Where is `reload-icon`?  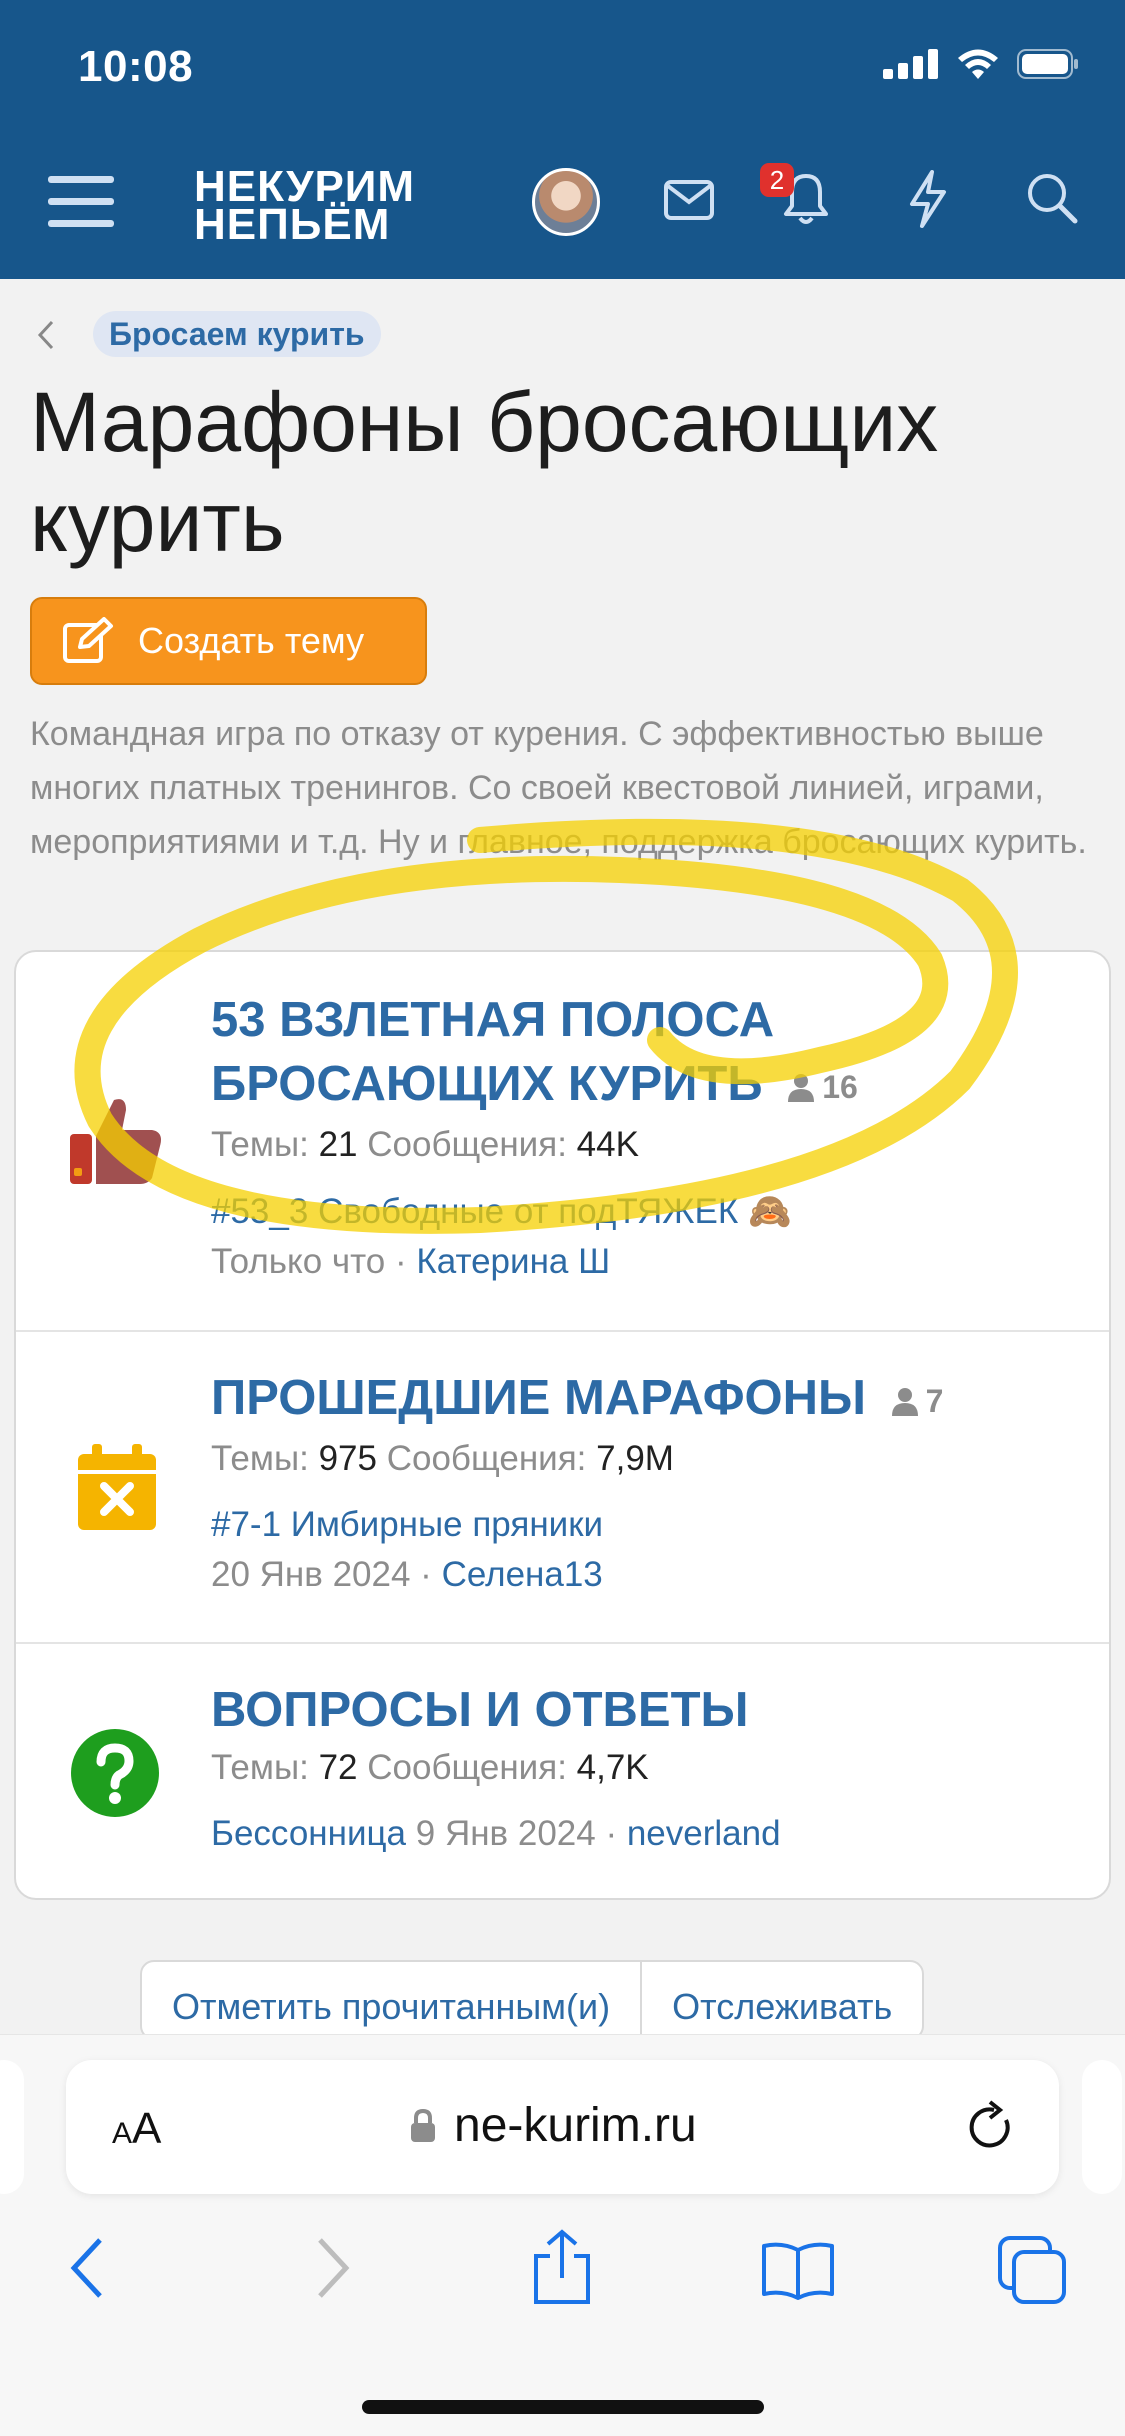
reload-icon is located at coordinates (991, 2127).